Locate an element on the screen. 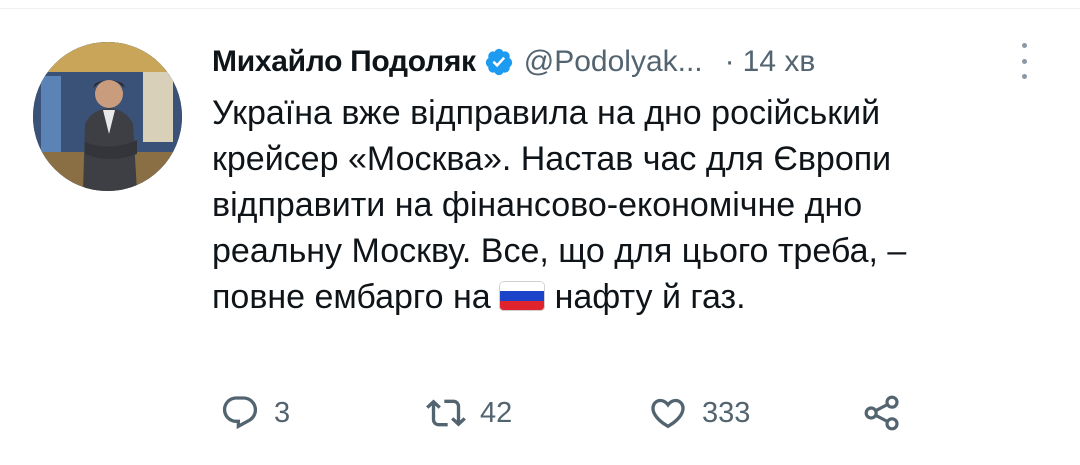  heart-icon is located at coordinates (668, 413).